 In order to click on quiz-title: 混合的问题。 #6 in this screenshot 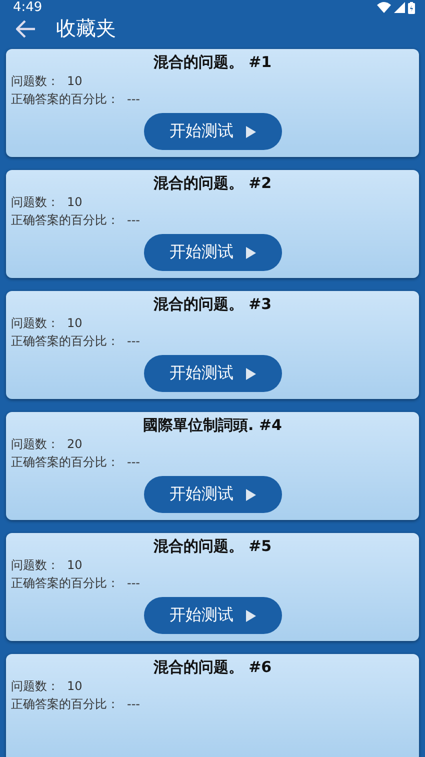, I will do `click(212, 667)`.